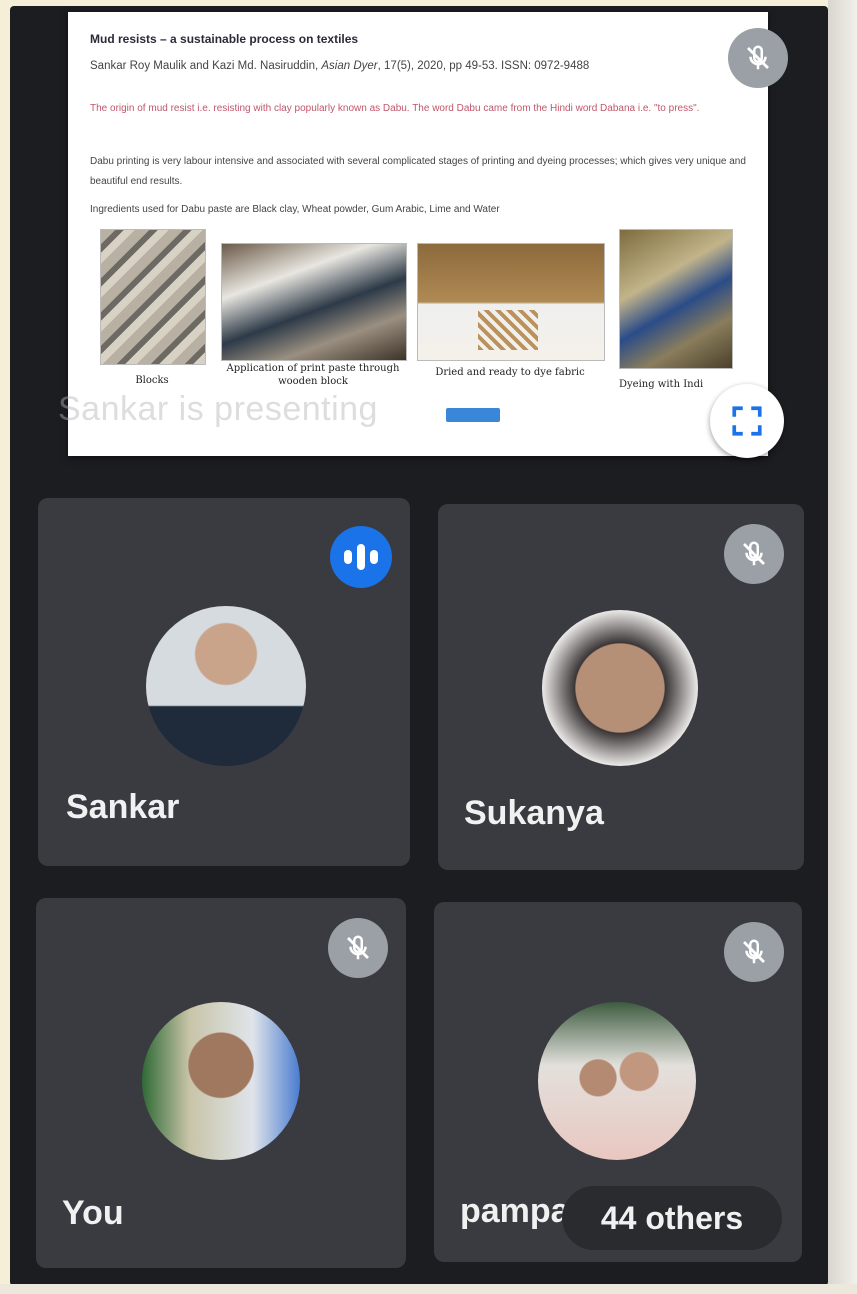 This screenshot has width=857, height=1294. I want to click on caption-indigo-dyeing: Dyeing with Indi, so click(661, 384).